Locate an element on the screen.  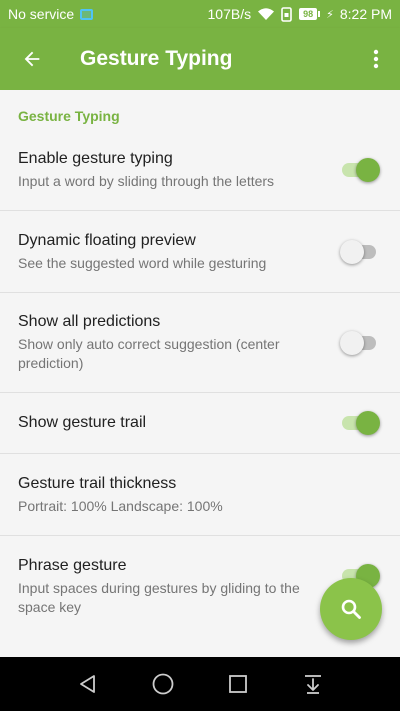
app-bar: Gesture Typing is located at coordinates (200, 59).